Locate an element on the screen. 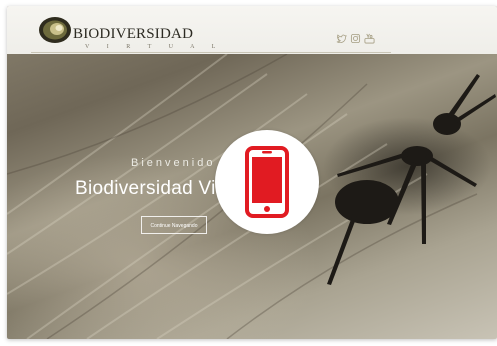 The image size is (497, 346). smartphone-icon is located at coordinates (267, 182).